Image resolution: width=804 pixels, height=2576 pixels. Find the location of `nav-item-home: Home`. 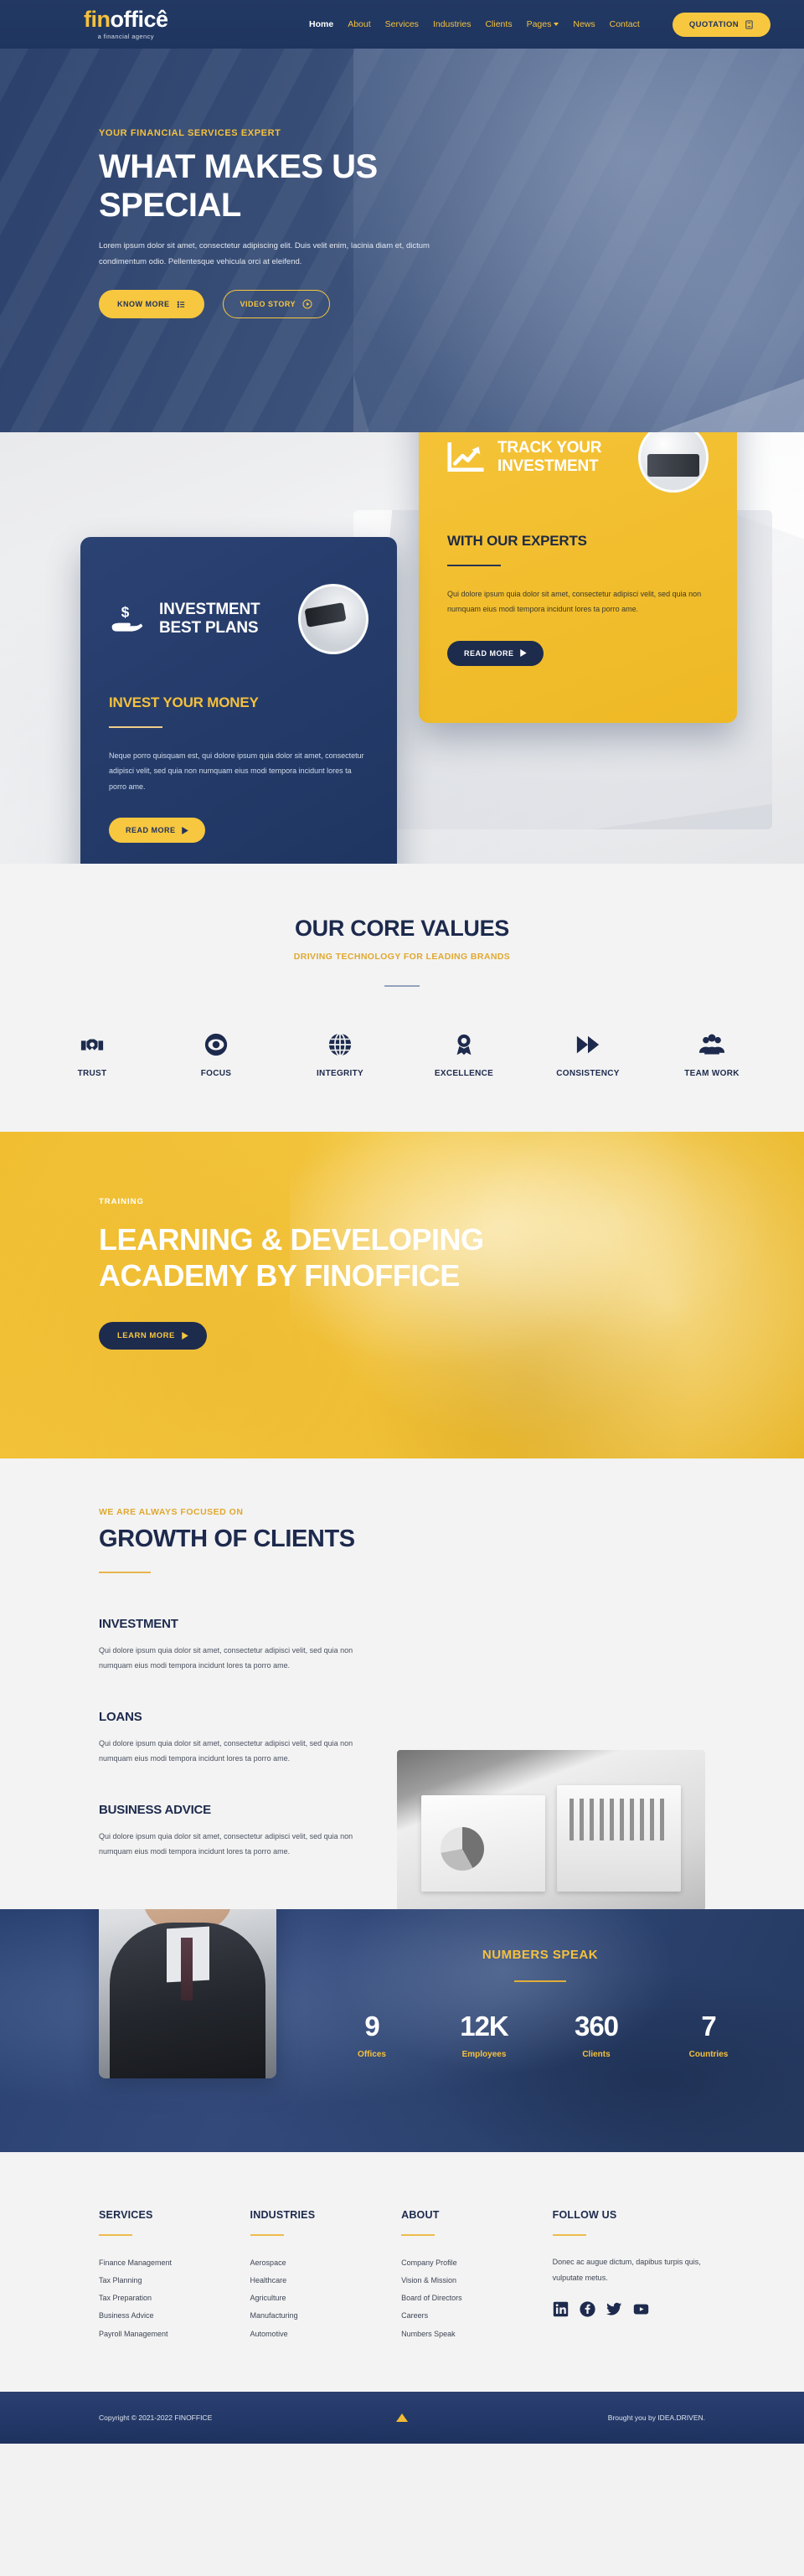

nav-item-home: Home is located at coordinates (321, 24).